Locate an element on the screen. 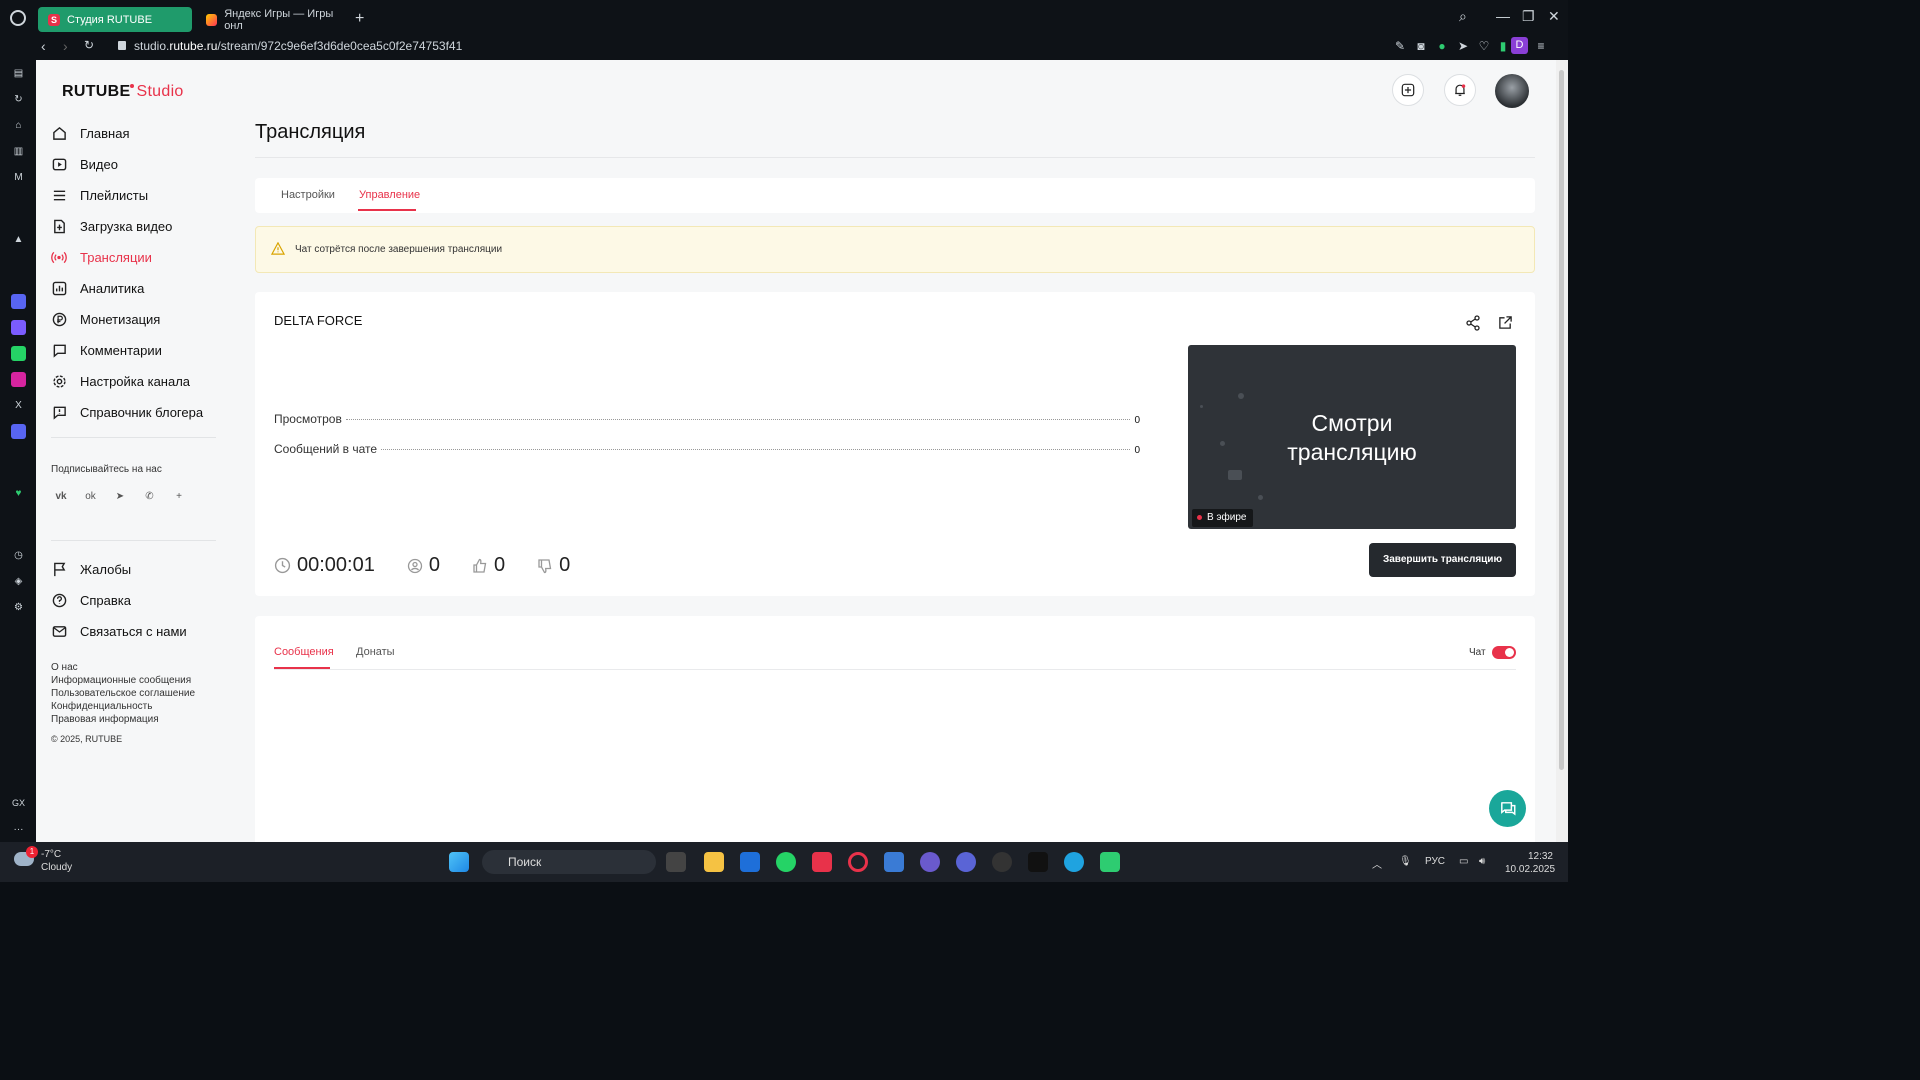 This screenshot has width=1920, height=1080. windows-start-icon is located at coordinates (459, 862).